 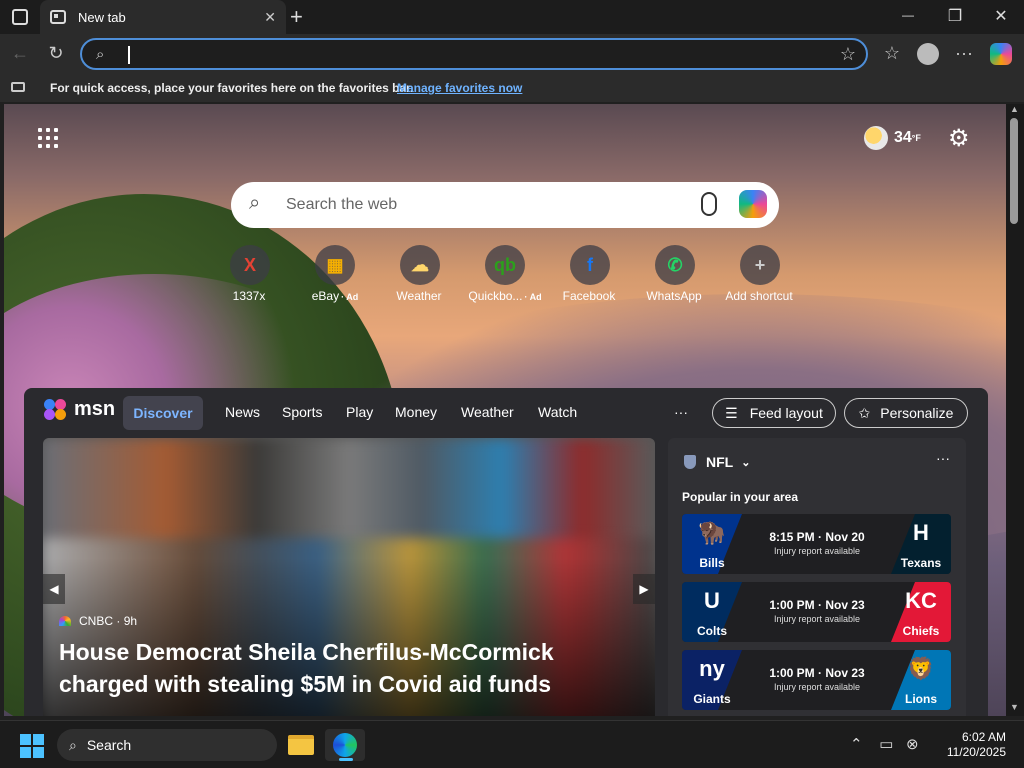 I want to click on shortcut-2: ☁ Weather, so click(x=420, y=274).